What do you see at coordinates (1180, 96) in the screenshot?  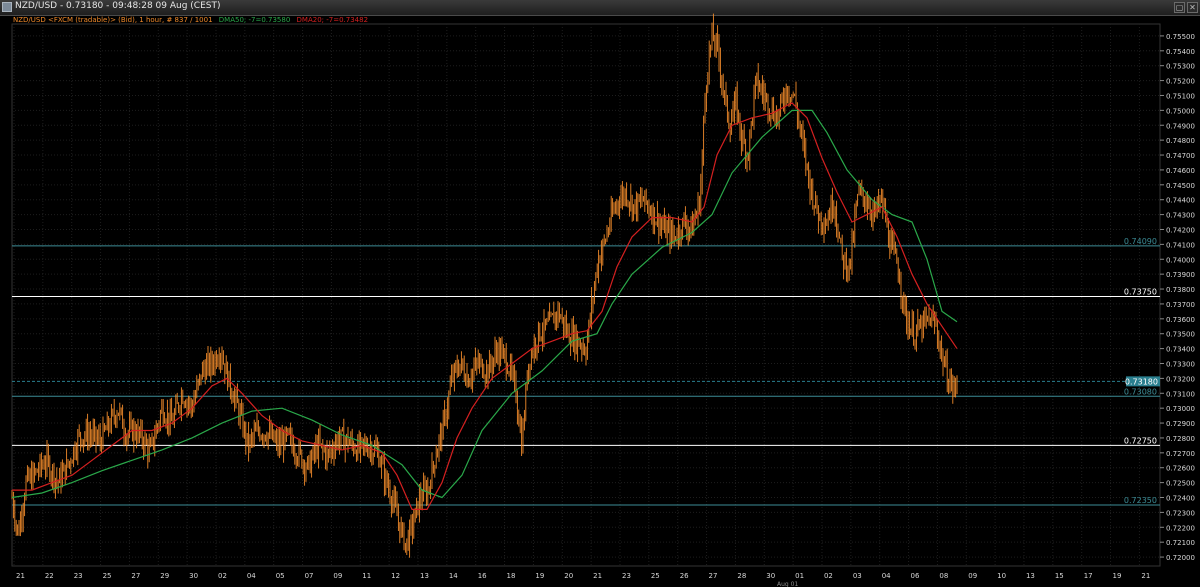 I see `y-tick-label: 0.75100` at bounding box center [1180, 96].